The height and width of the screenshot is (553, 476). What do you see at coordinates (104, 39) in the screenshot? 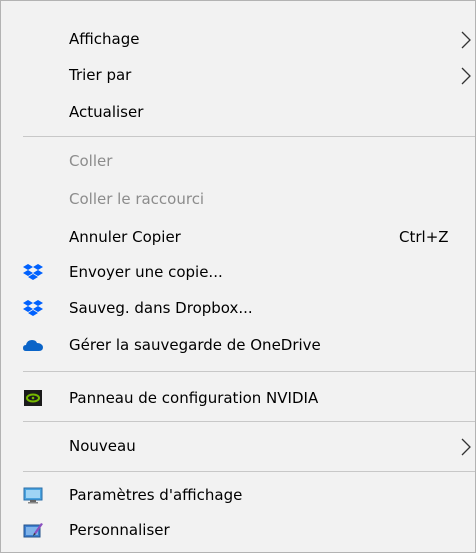
I see `menu-item-label: Affichage` at bounding box center [104, 39].